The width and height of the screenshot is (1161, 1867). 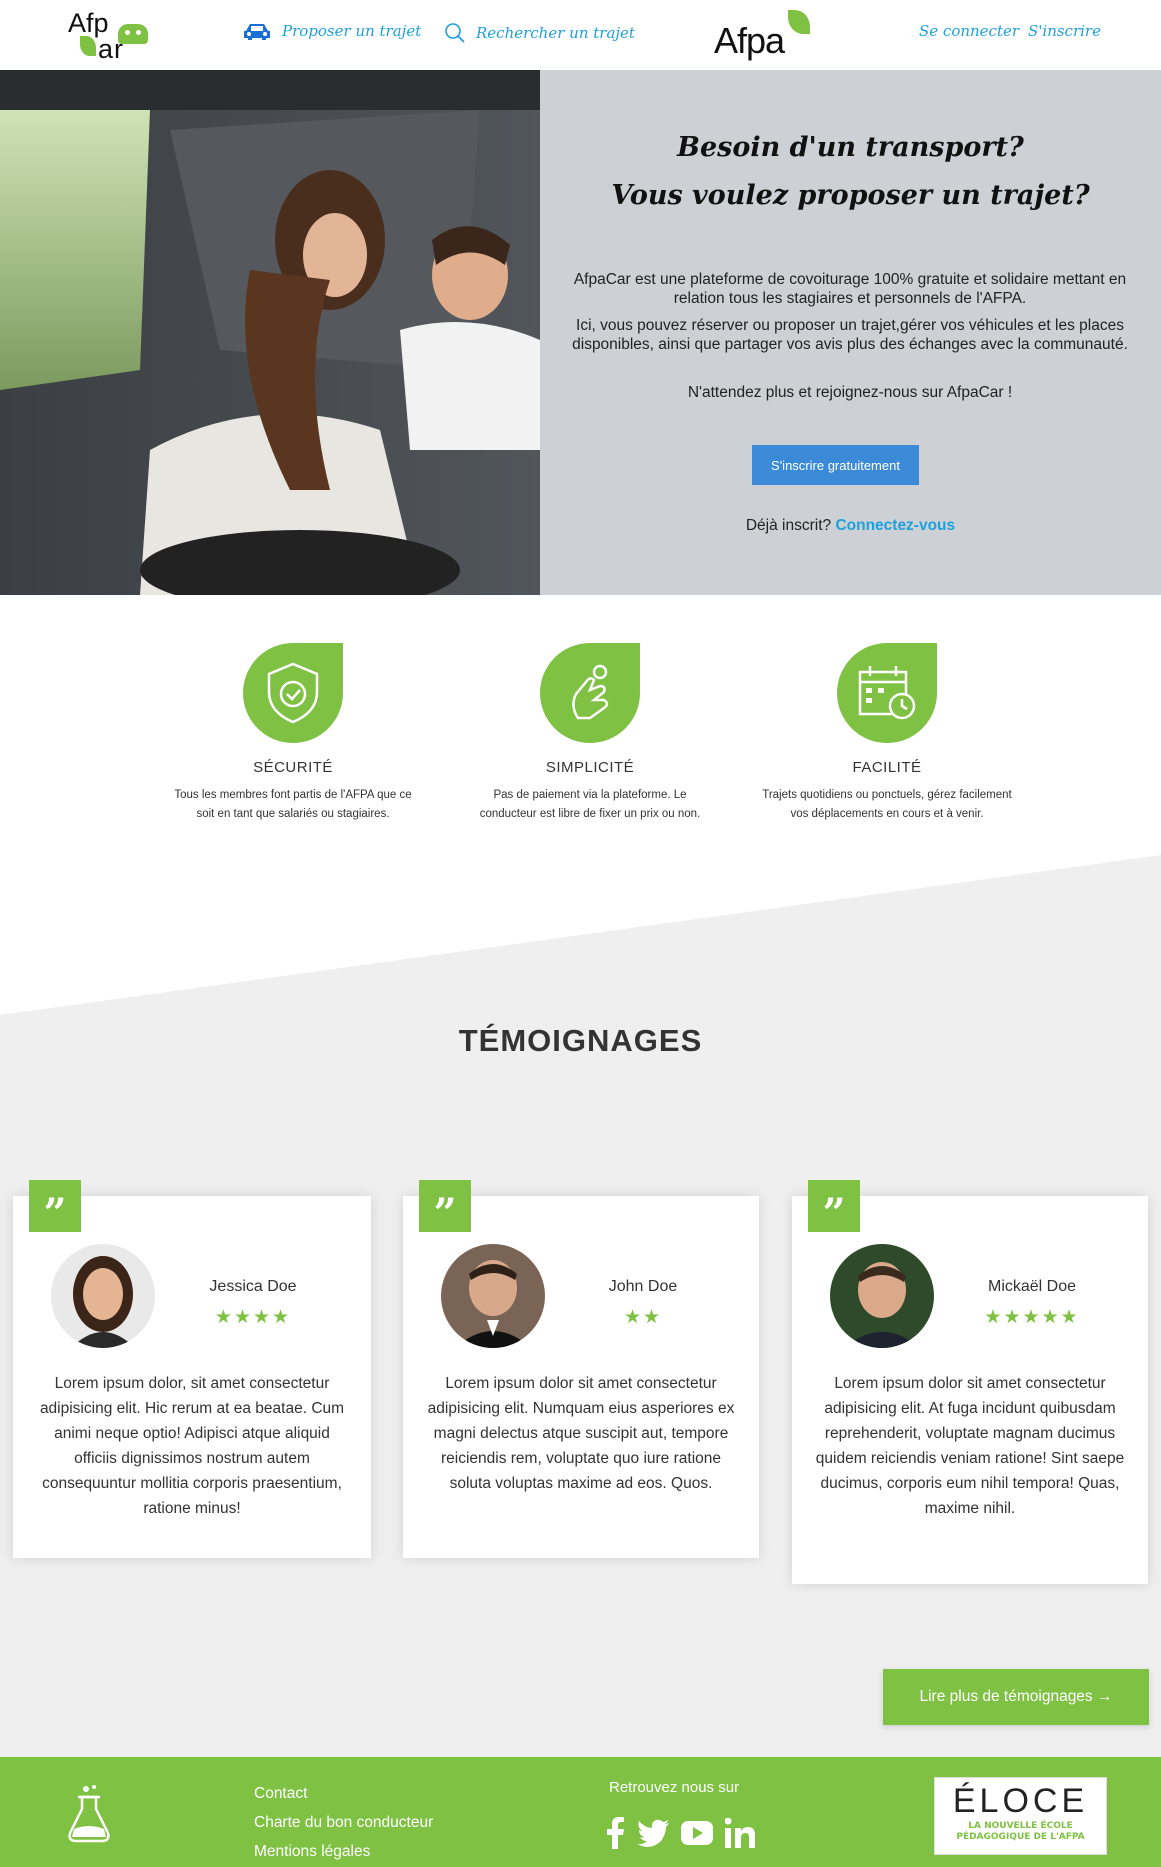 I want to click on facebook-icon, so click(x=615, y=1833).